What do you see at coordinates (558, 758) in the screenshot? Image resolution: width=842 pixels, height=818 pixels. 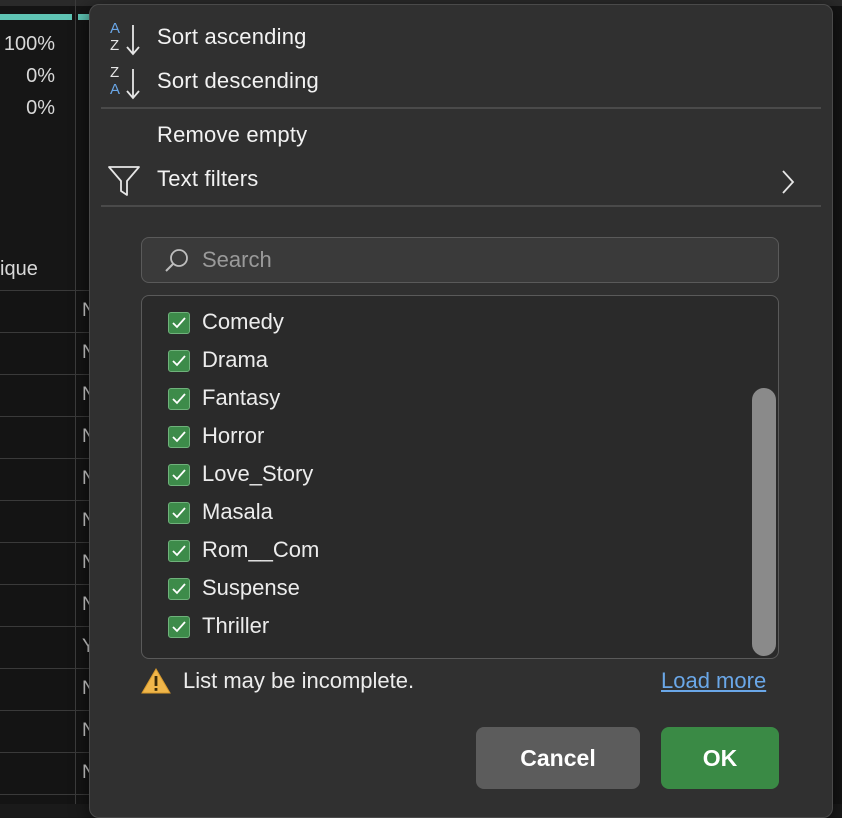 I see `cancel-button: Cancel` at bounding box center [558, 758].